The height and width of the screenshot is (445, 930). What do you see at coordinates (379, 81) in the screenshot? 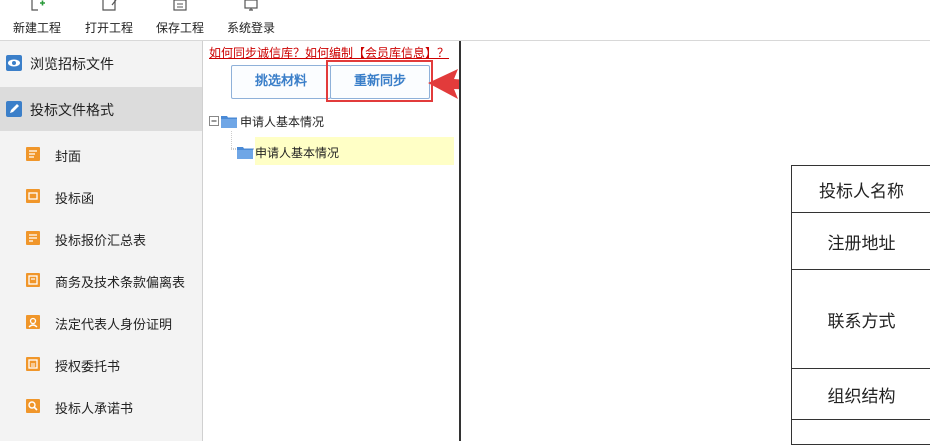
I see `annotation-highlight-box` at bounding box center [379, 81].